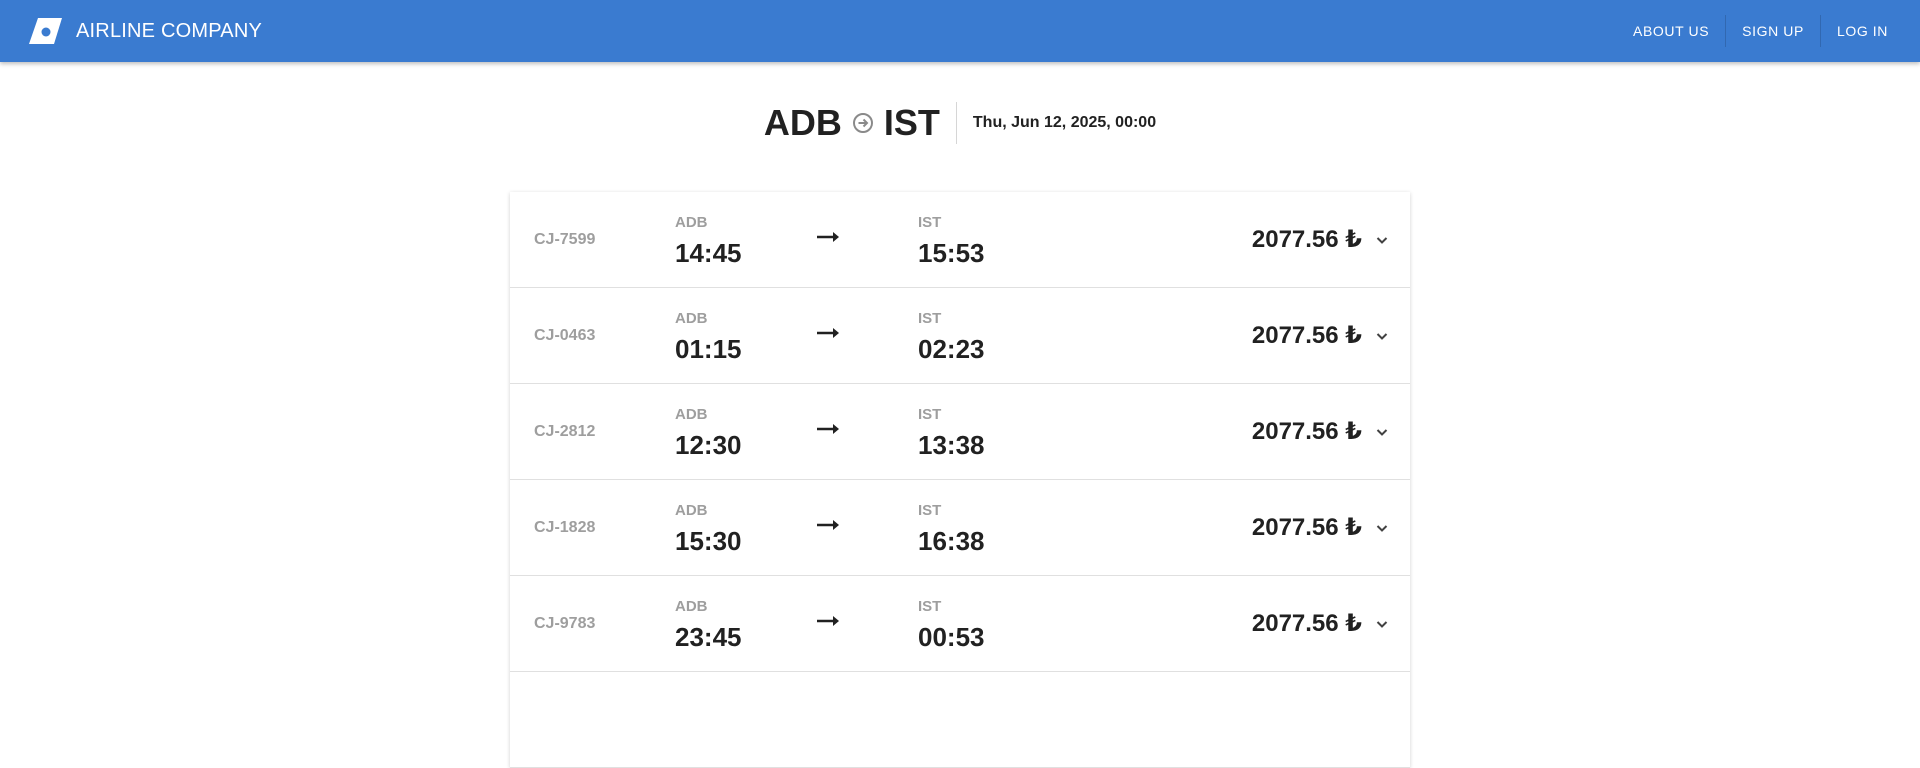 The width and height of the screenshot is (1920, 768). Describe the element at coordinates (956, 123) in the screenshot. I see `heading-divider` at that location.